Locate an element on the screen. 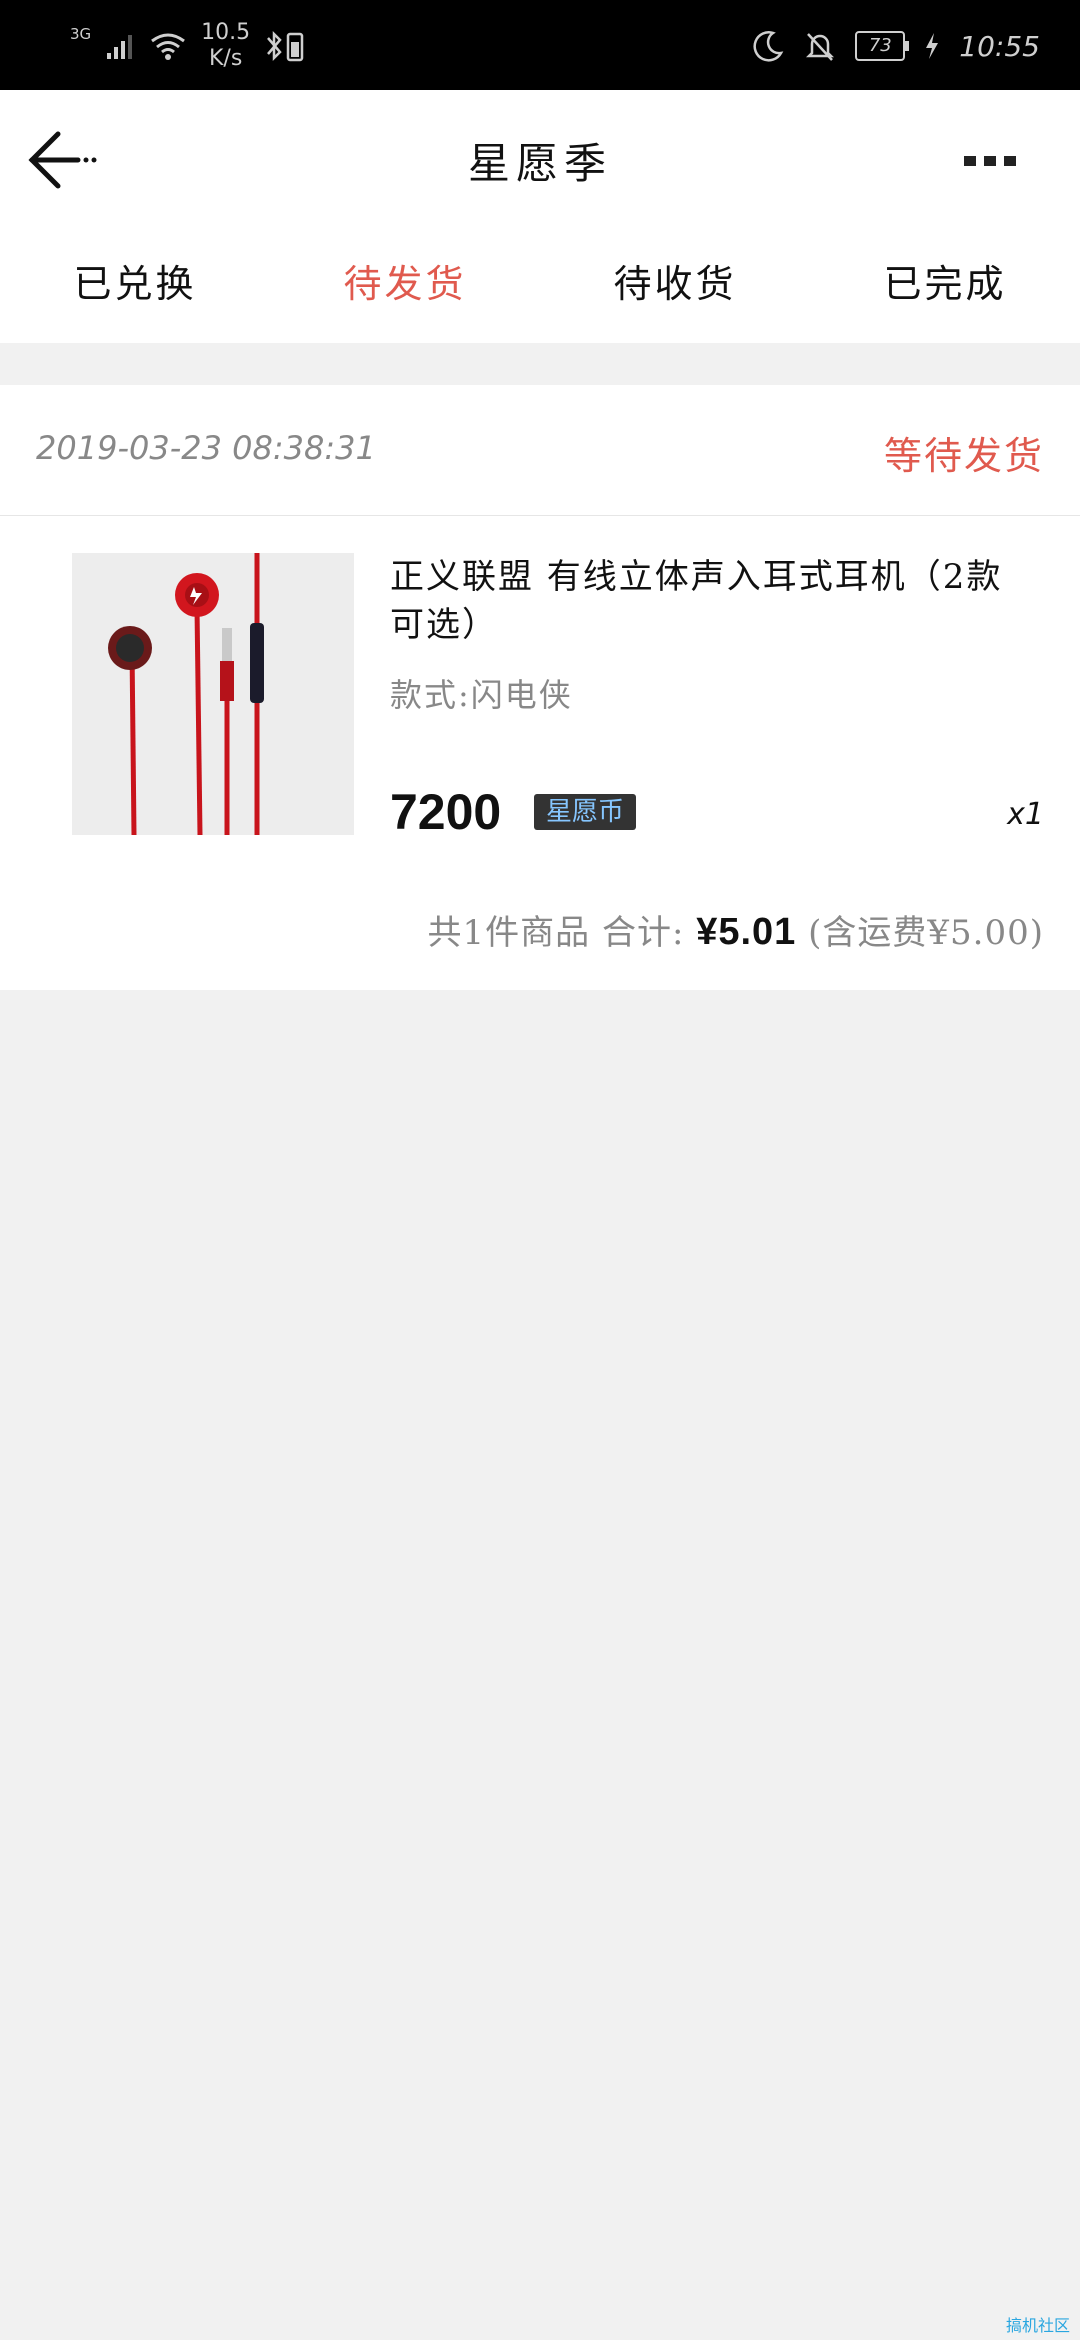 The image size is (1080, 2340). network-speed: 10.5 K/s is located at coordinates (225, 46).